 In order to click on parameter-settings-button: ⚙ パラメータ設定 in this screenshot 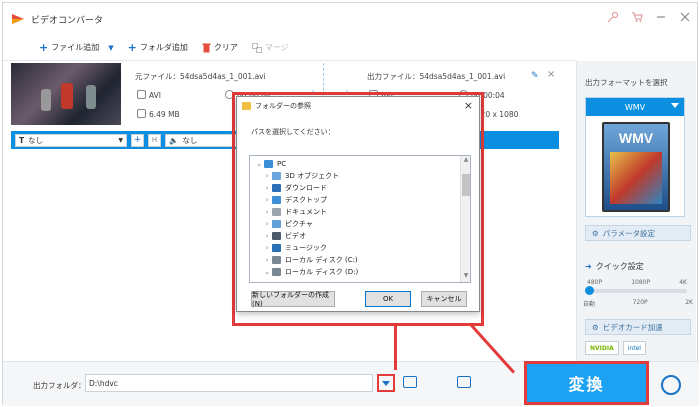, I will do `click(638, 233)`.